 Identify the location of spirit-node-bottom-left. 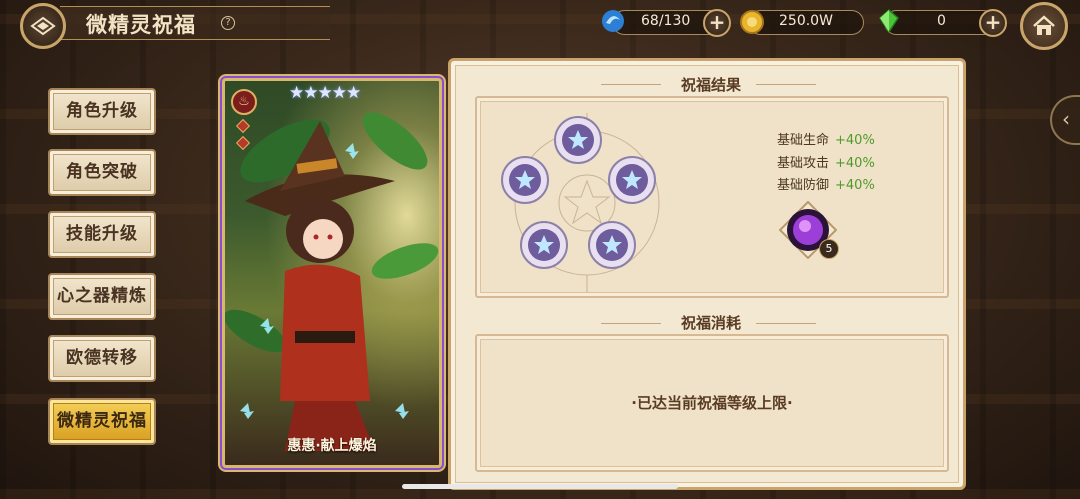
(544, 245).